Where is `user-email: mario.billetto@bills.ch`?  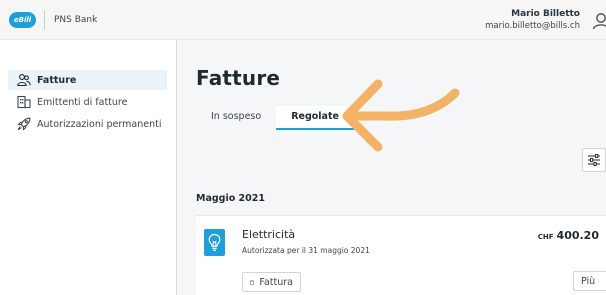 user-email: mario.billetto@bills.ch is located at coordinates (532, 26).